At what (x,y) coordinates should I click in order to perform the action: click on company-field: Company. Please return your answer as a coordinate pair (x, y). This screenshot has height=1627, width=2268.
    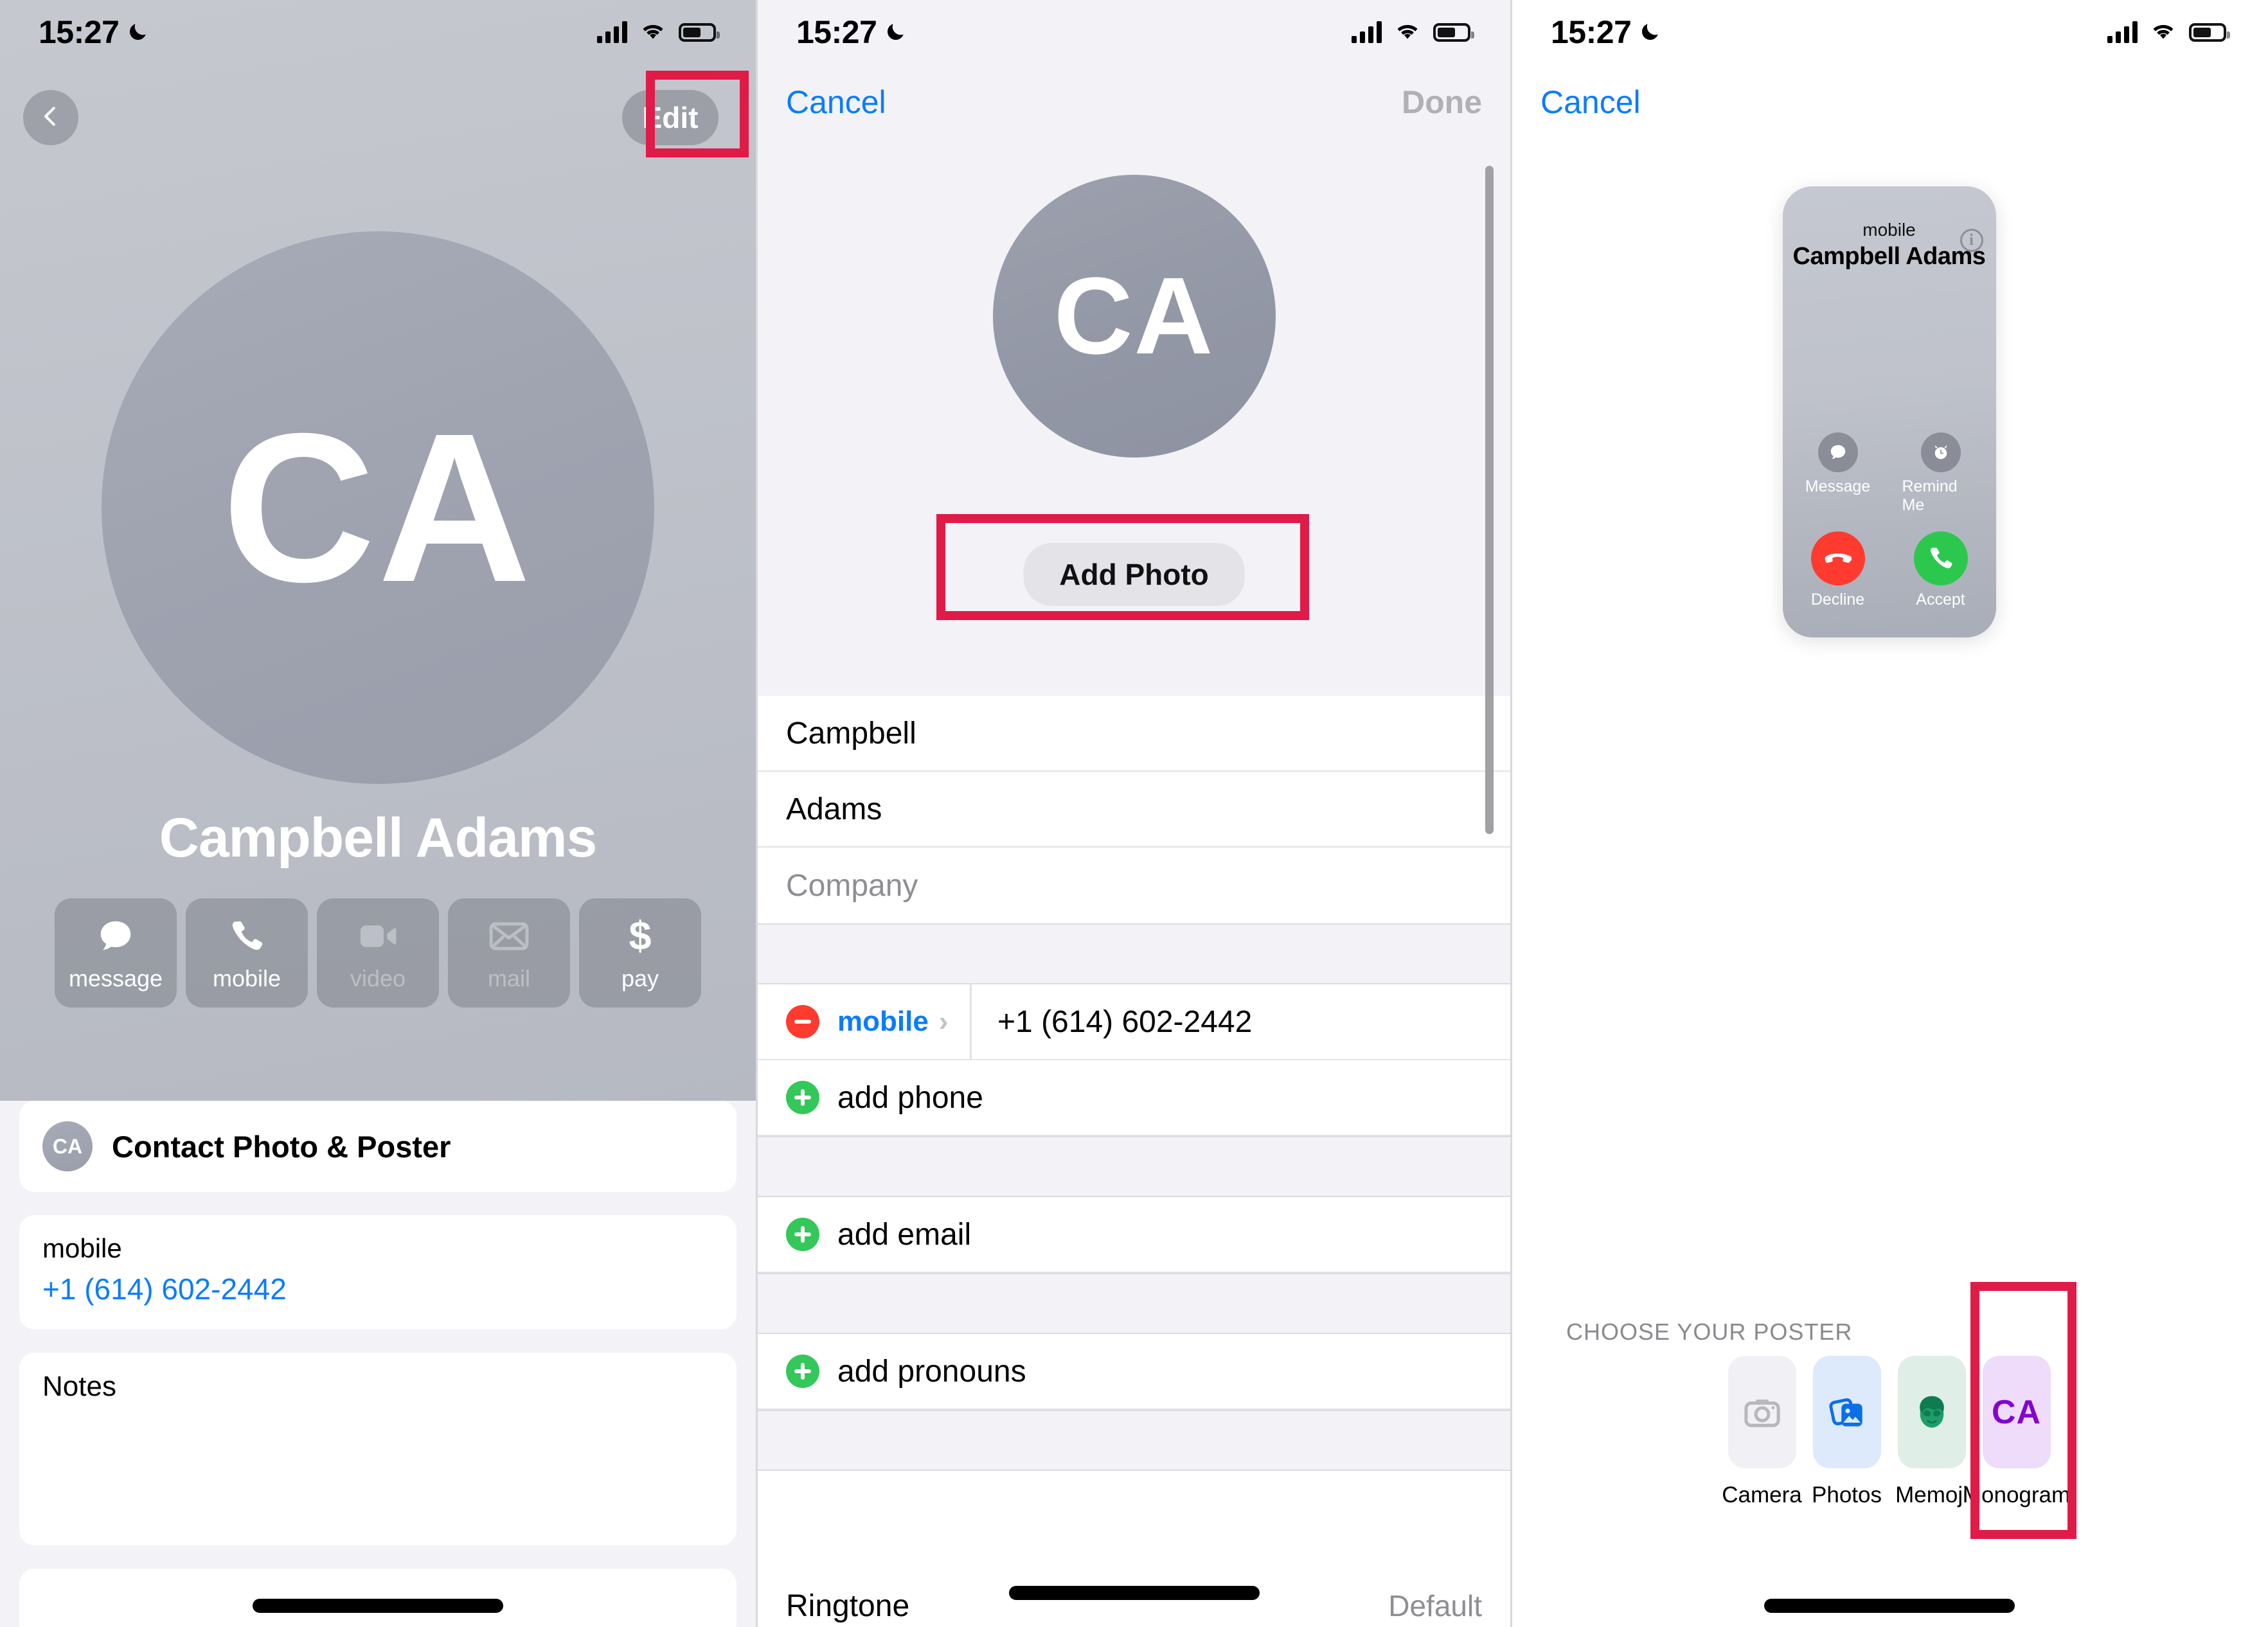
    Looking at the image, I should click on (1134, 886).